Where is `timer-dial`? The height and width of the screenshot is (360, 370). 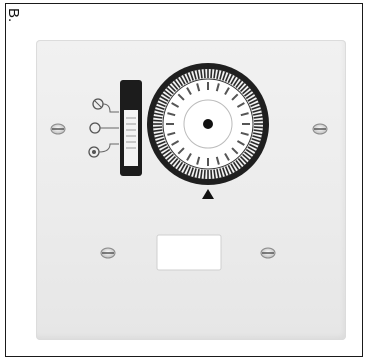 timer-dial is located at coordinates (208, 124).